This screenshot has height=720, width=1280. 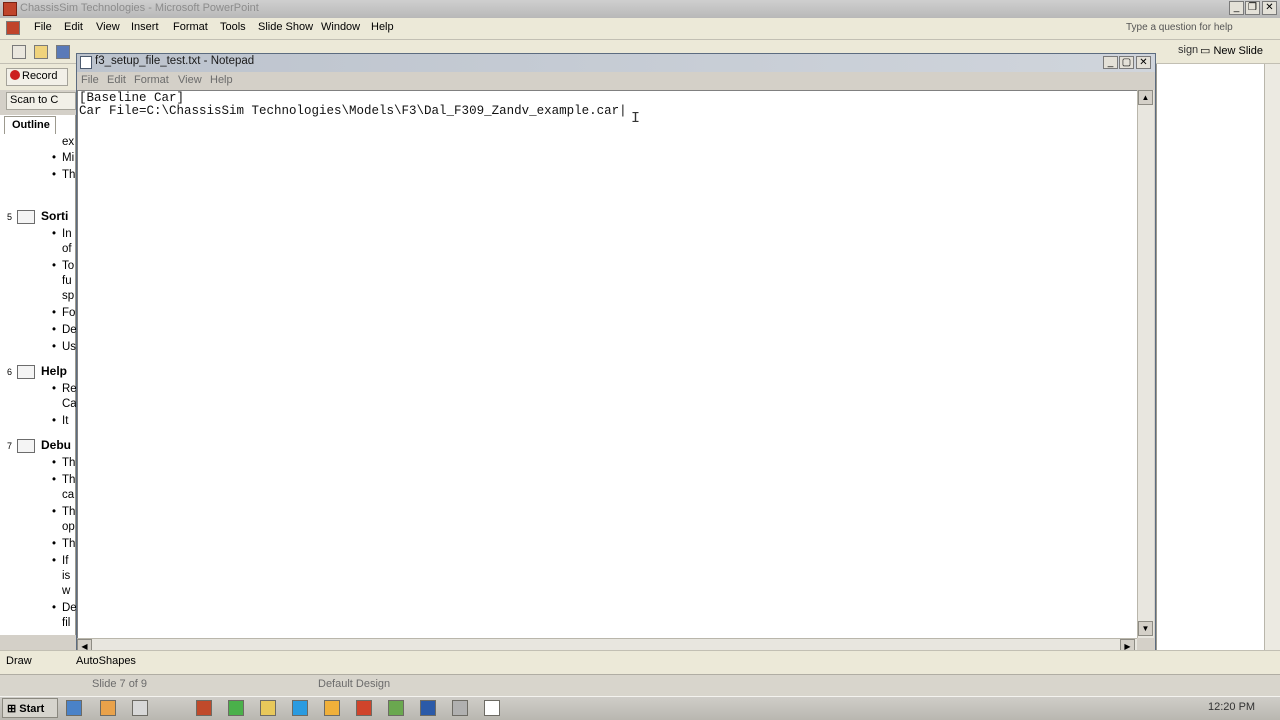 What do you see at coordinates (68, 142) in the screenshot?
I see `outline-bullet-text: ex` at bounding box center [68, 142].